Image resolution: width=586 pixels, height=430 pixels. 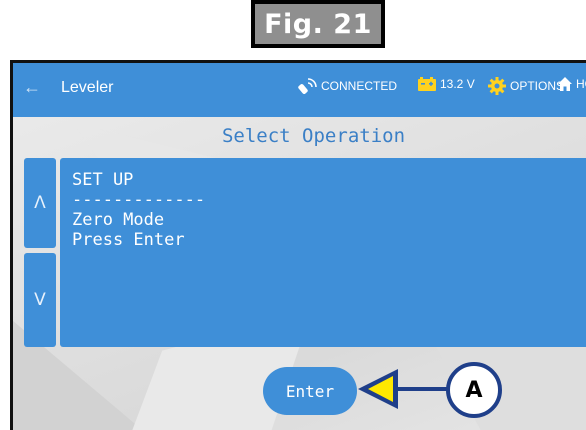 What do you see at coordinates (128, 240) in the screenshot?
I see `display-line-4: Press Enter` at bounding box center [128, 240].